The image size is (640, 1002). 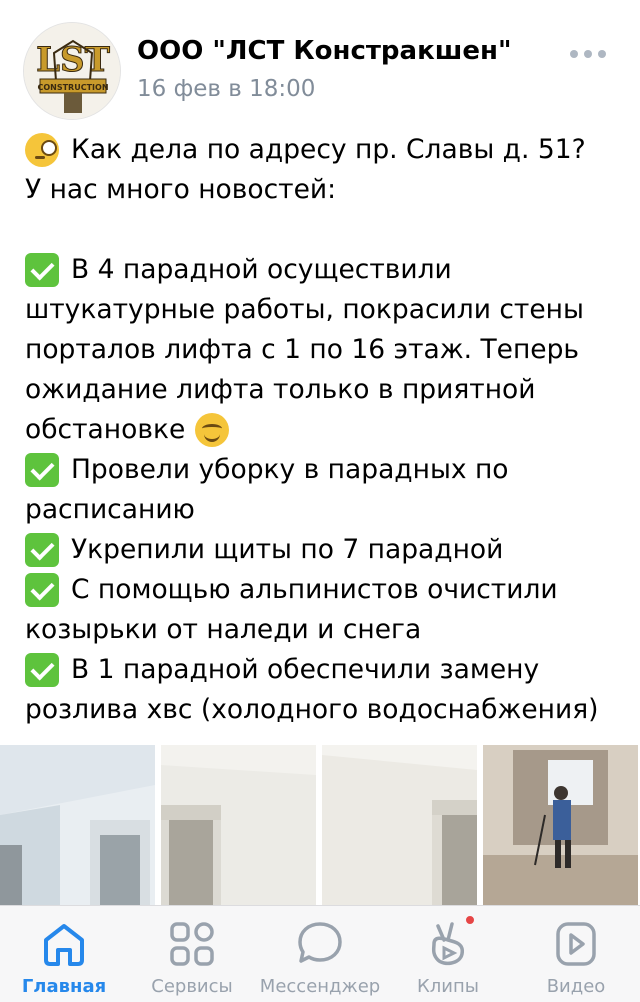 I want to click on clips-icon, so click(x=449, y=942).